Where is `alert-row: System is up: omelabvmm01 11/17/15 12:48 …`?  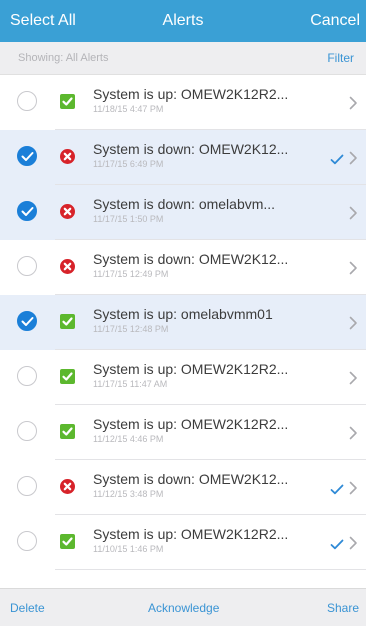
alert-row: System is up: omelabvmm01 11/17/15 12:48 … is located at coordinates (183, 322).